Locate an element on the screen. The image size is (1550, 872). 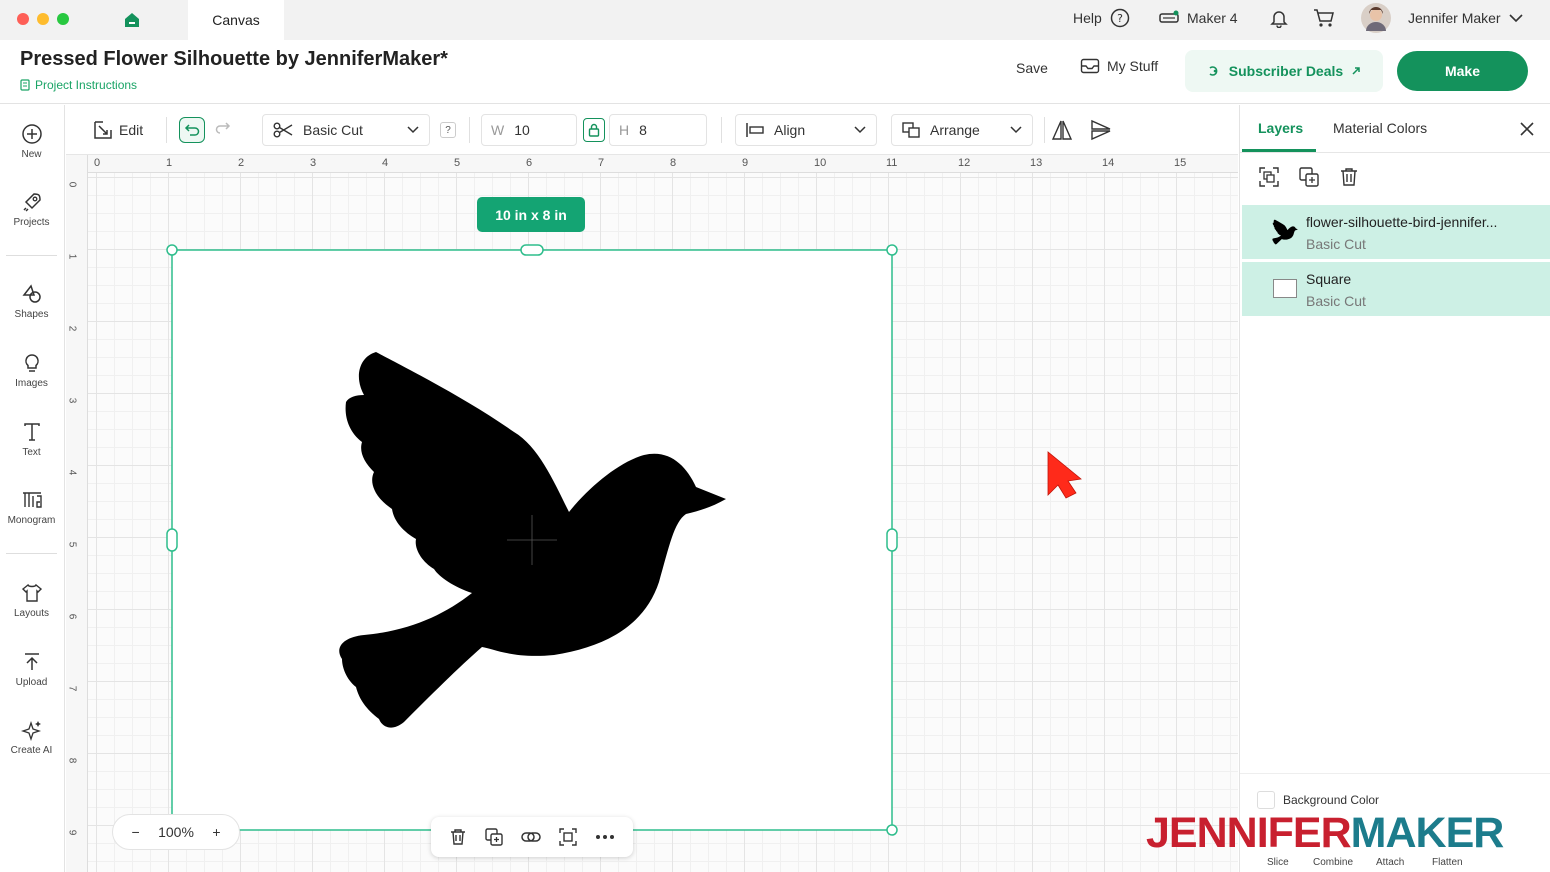
attach-link-icon is located at coordinates (531, 837).